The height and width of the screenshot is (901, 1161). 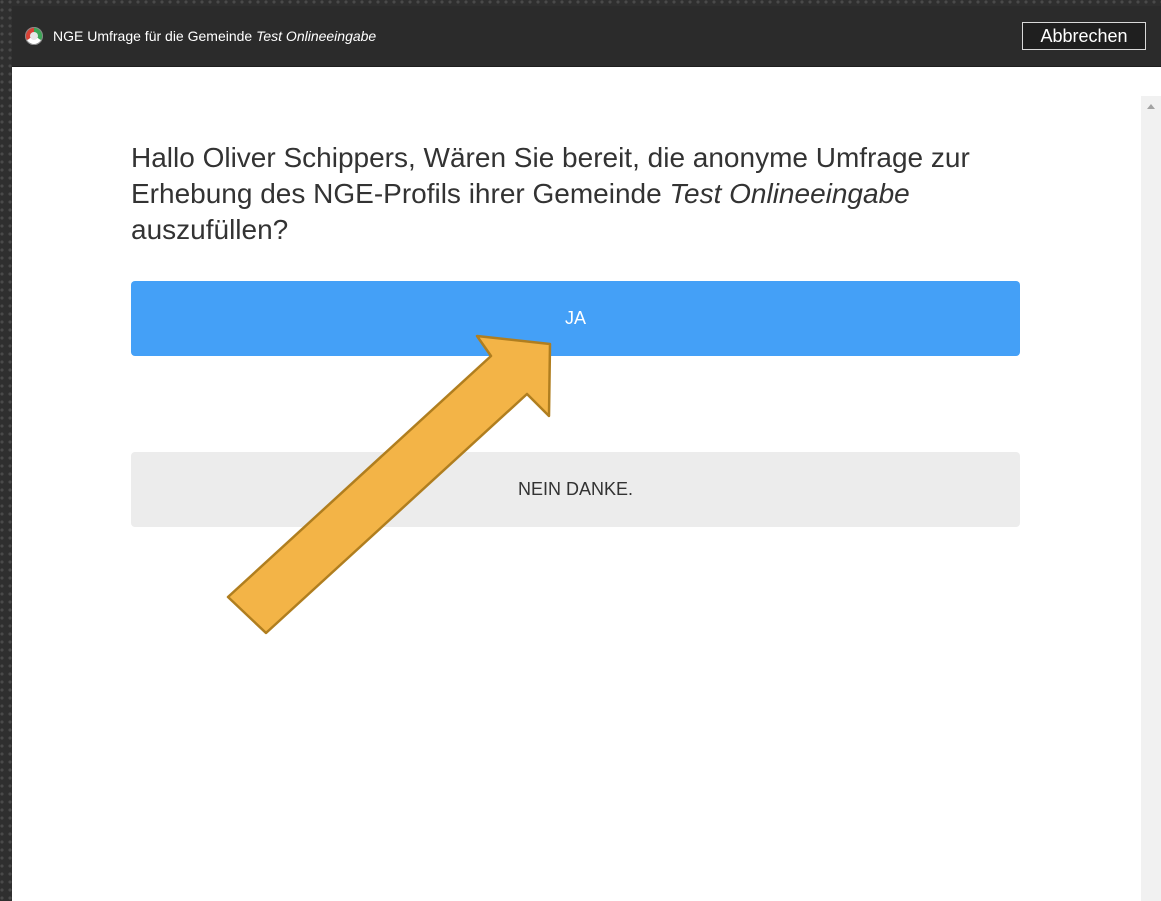 What do you see at coordinates (1151, 498) in the screenshot?
I see `vertical-scrollbar` at bounding box center [1151, 498].